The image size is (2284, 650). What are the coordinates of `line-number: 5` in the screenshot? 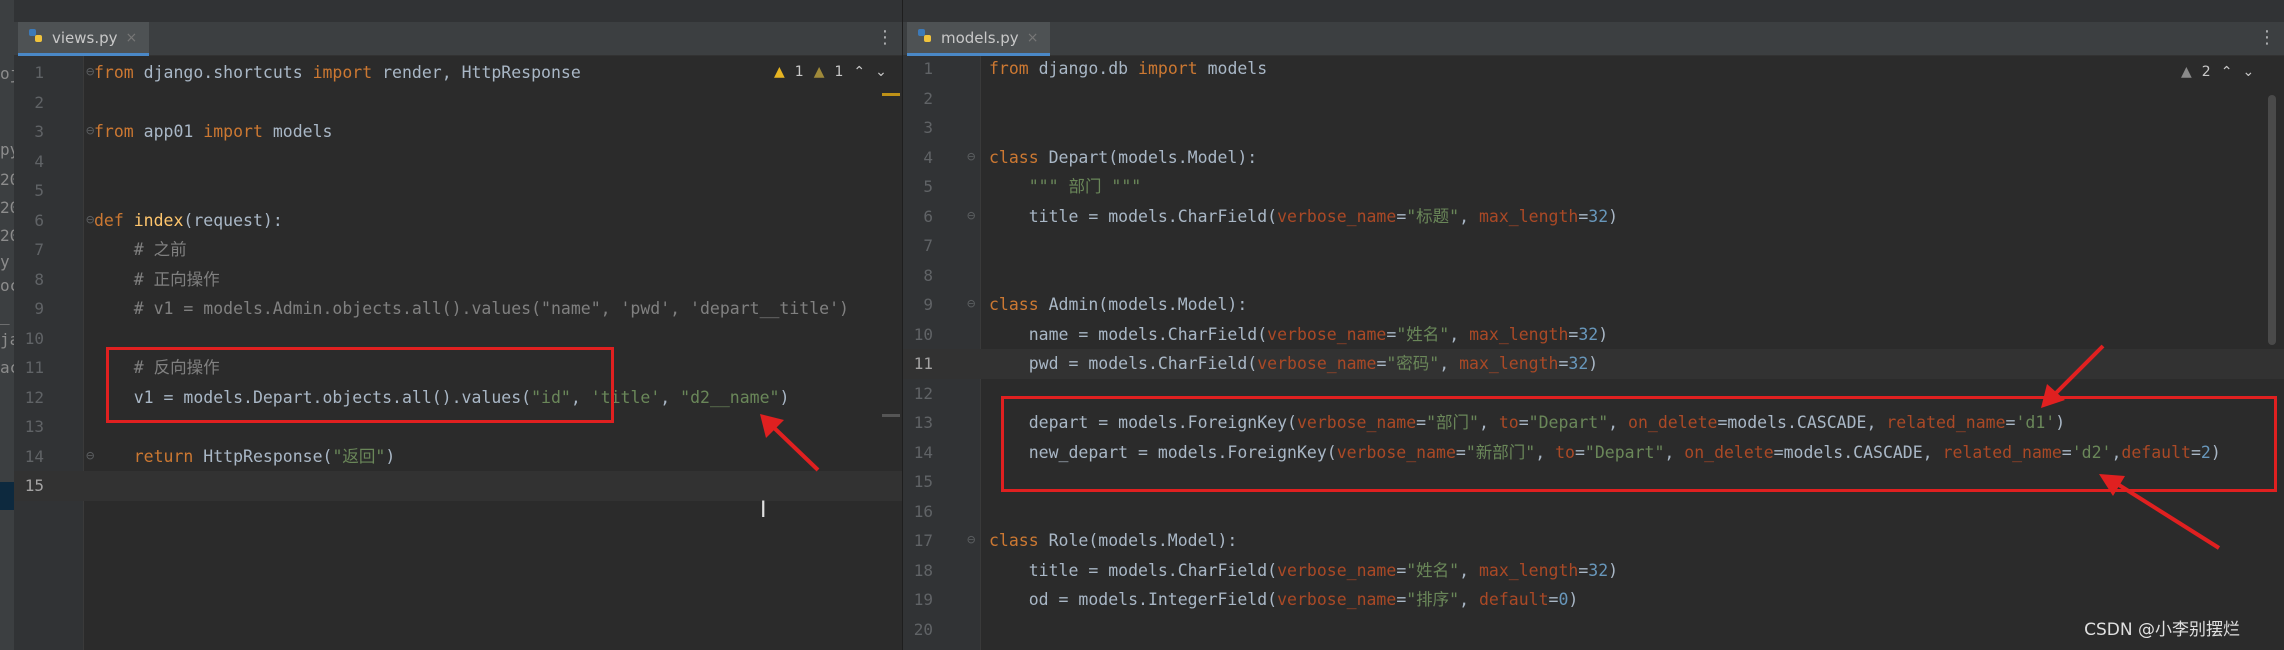 It's located at (928, 186).